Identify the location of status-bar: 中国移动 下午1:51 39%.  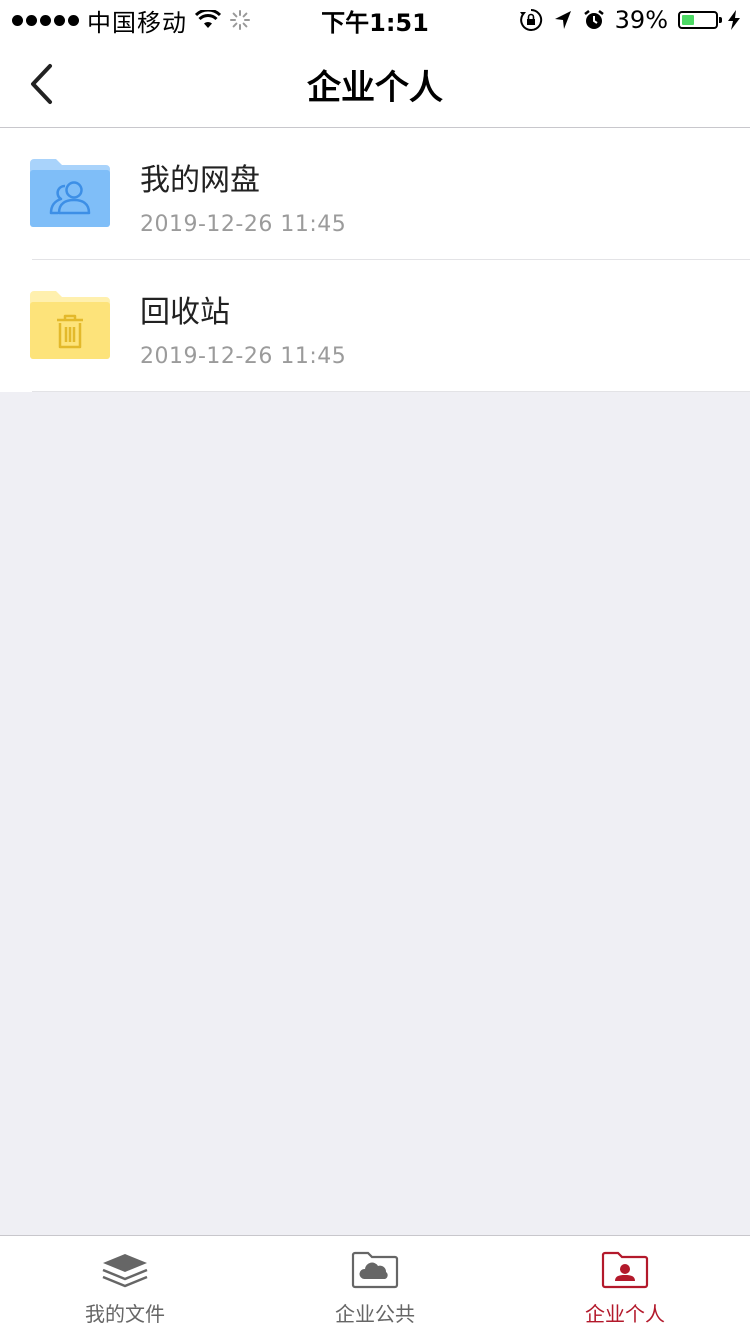
(375, 20).